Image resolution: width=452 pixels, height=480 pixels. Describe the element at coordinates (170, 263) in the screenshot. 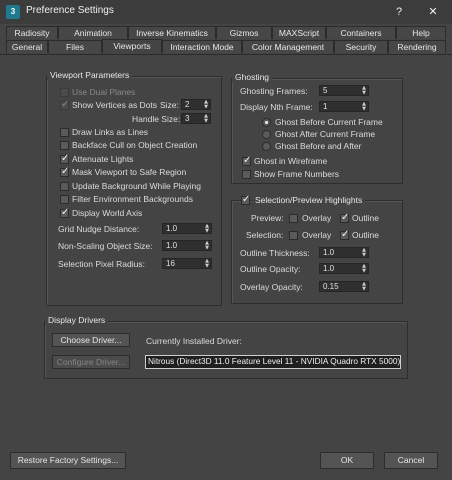

I see `pixel-radius-value: 16` at that location.